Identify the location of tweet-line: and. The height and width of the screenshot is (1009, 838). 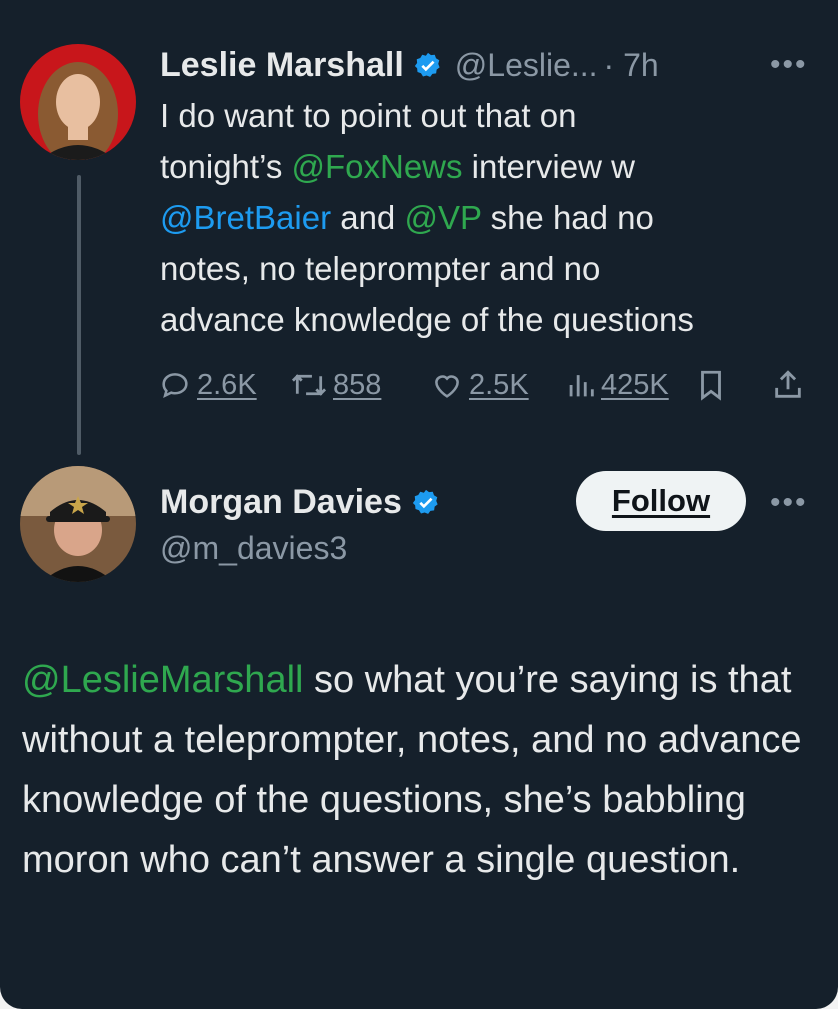
(368, 217).